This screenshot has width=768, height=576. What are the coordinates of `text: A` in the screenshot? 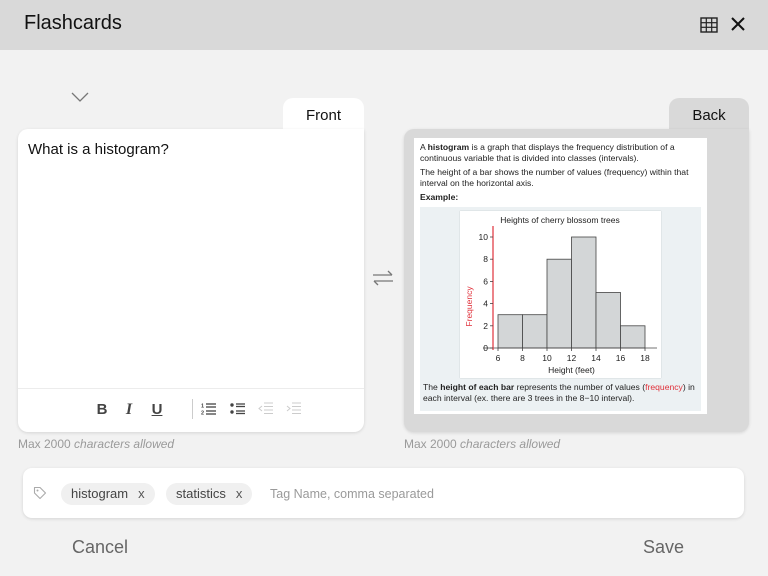 It's located at (424, 147).